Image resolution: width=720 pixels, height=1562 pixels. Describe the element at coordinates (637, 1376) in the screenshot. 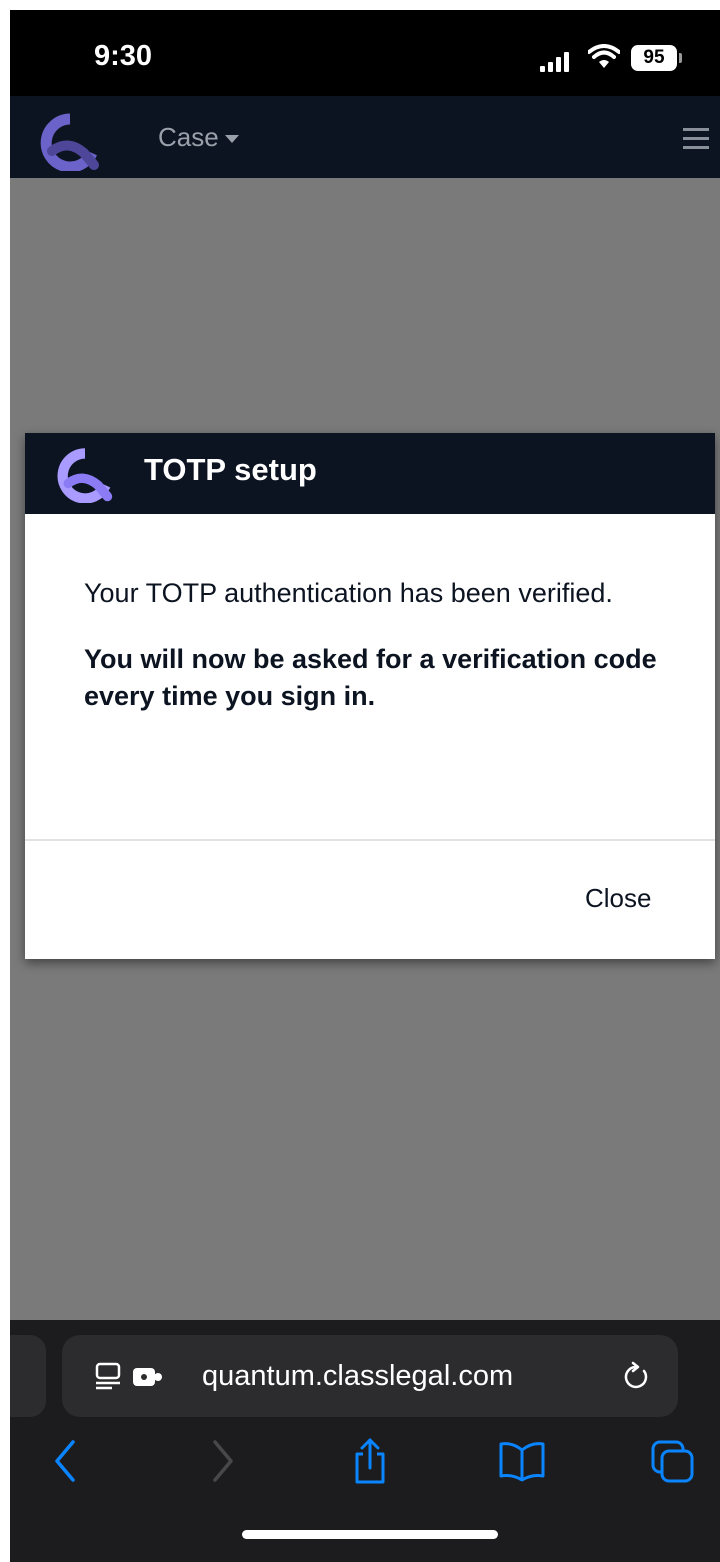

I see `reload-icon` at that location.